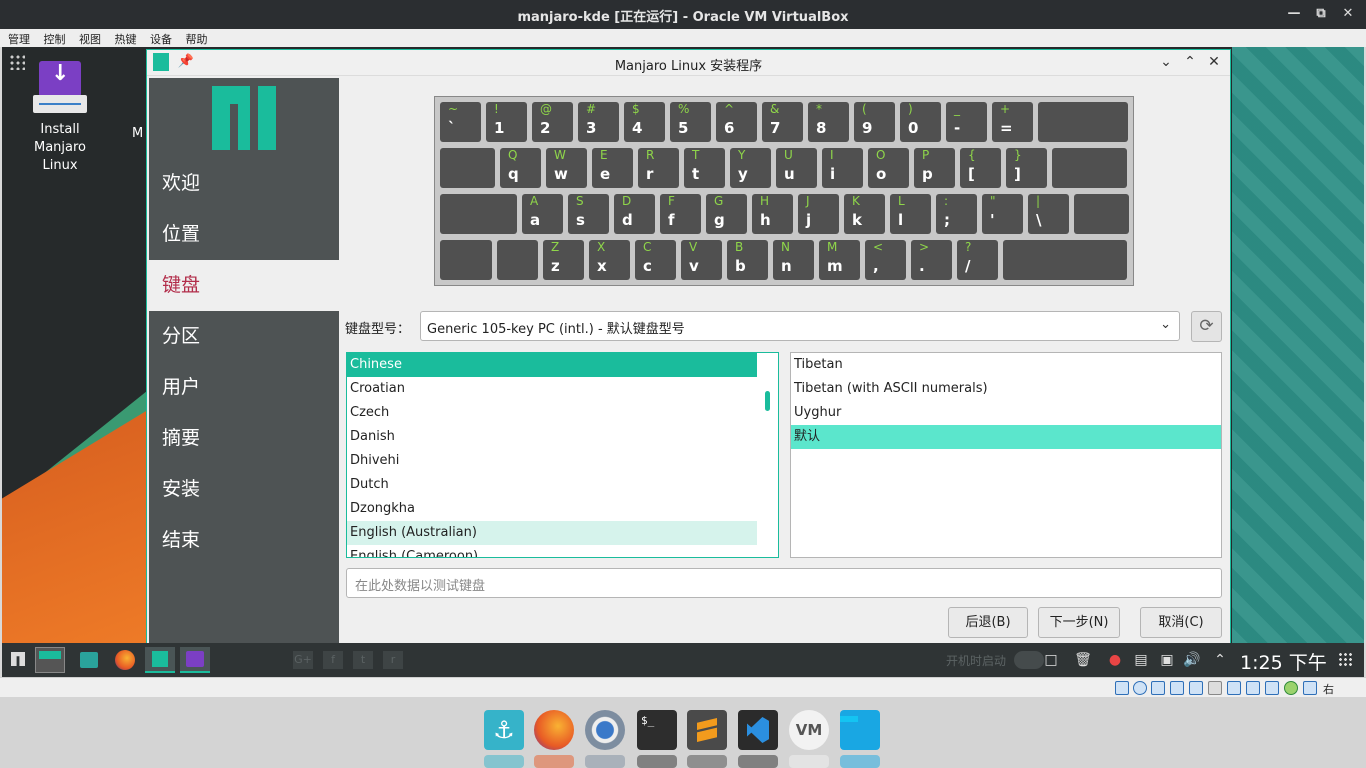 The image size is (1366, 768). What do you see at coordinates (1006, 389) in the screenshot?
I see `variant-list-item: Tibetan (with ASCII numerals)` at bounding box center [1006, 389].